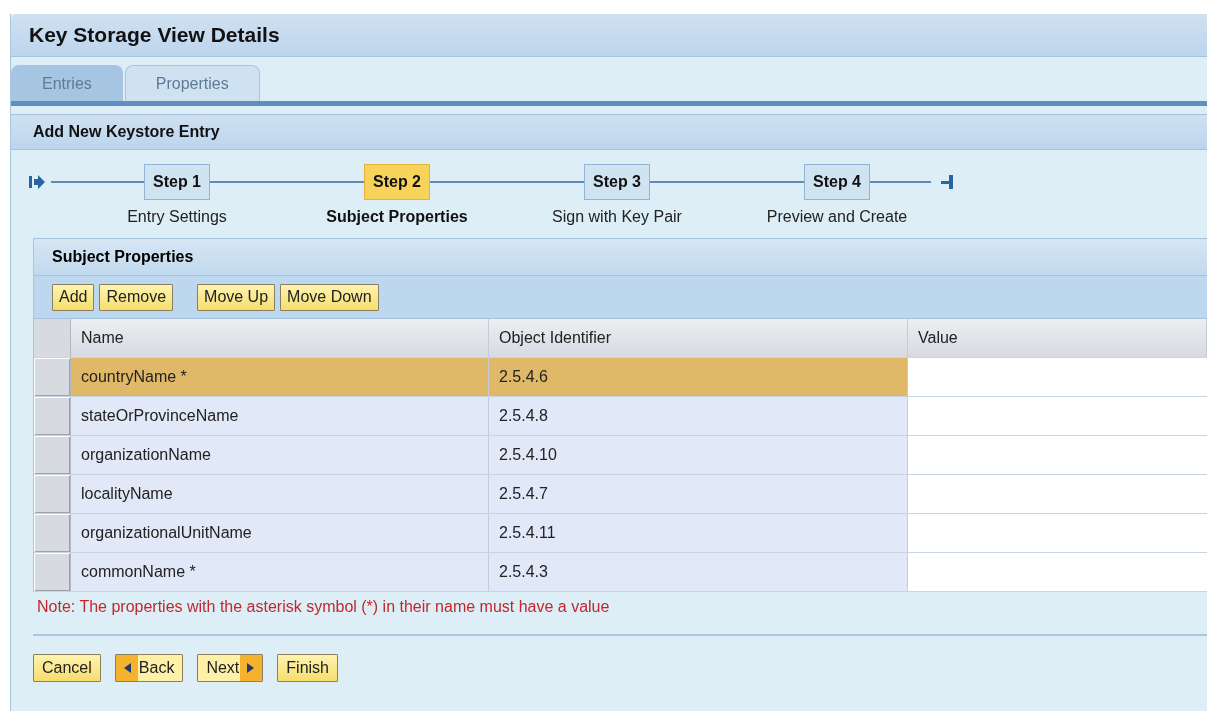  Describe the element at coordinates (73, 297) in the screenshot. I see `toolbar-button: Add` at that location.